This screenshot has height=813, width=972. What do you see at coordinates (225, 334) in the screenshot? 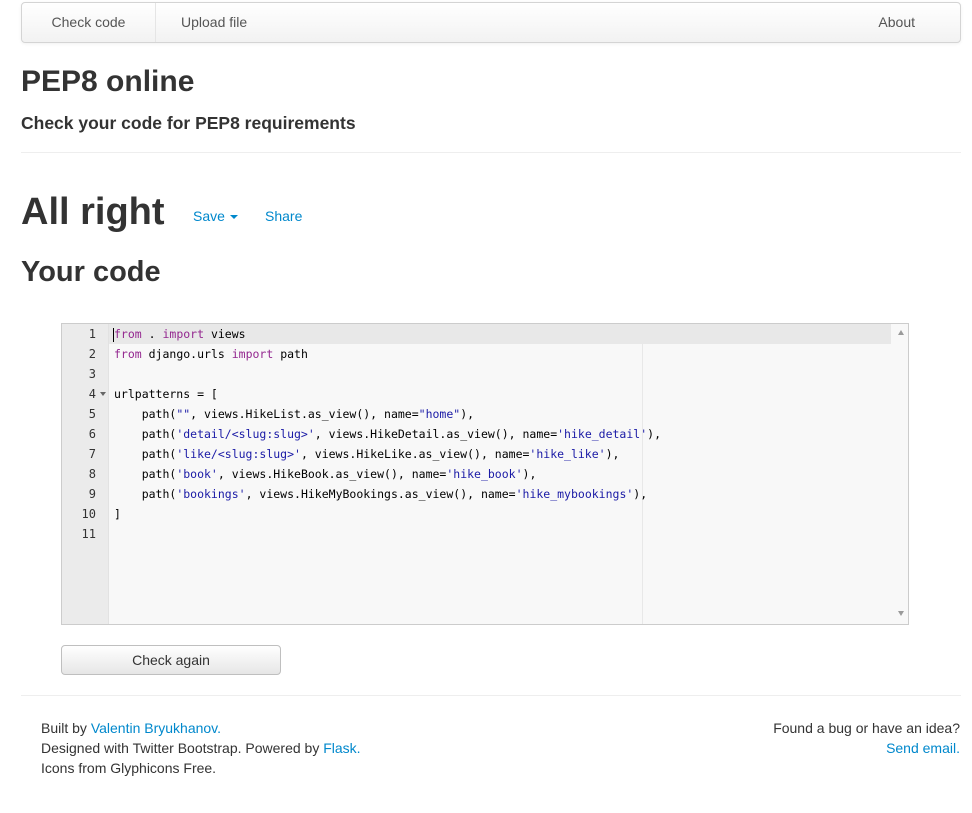
I see `code-text: views` at bounding box center [225, 334].